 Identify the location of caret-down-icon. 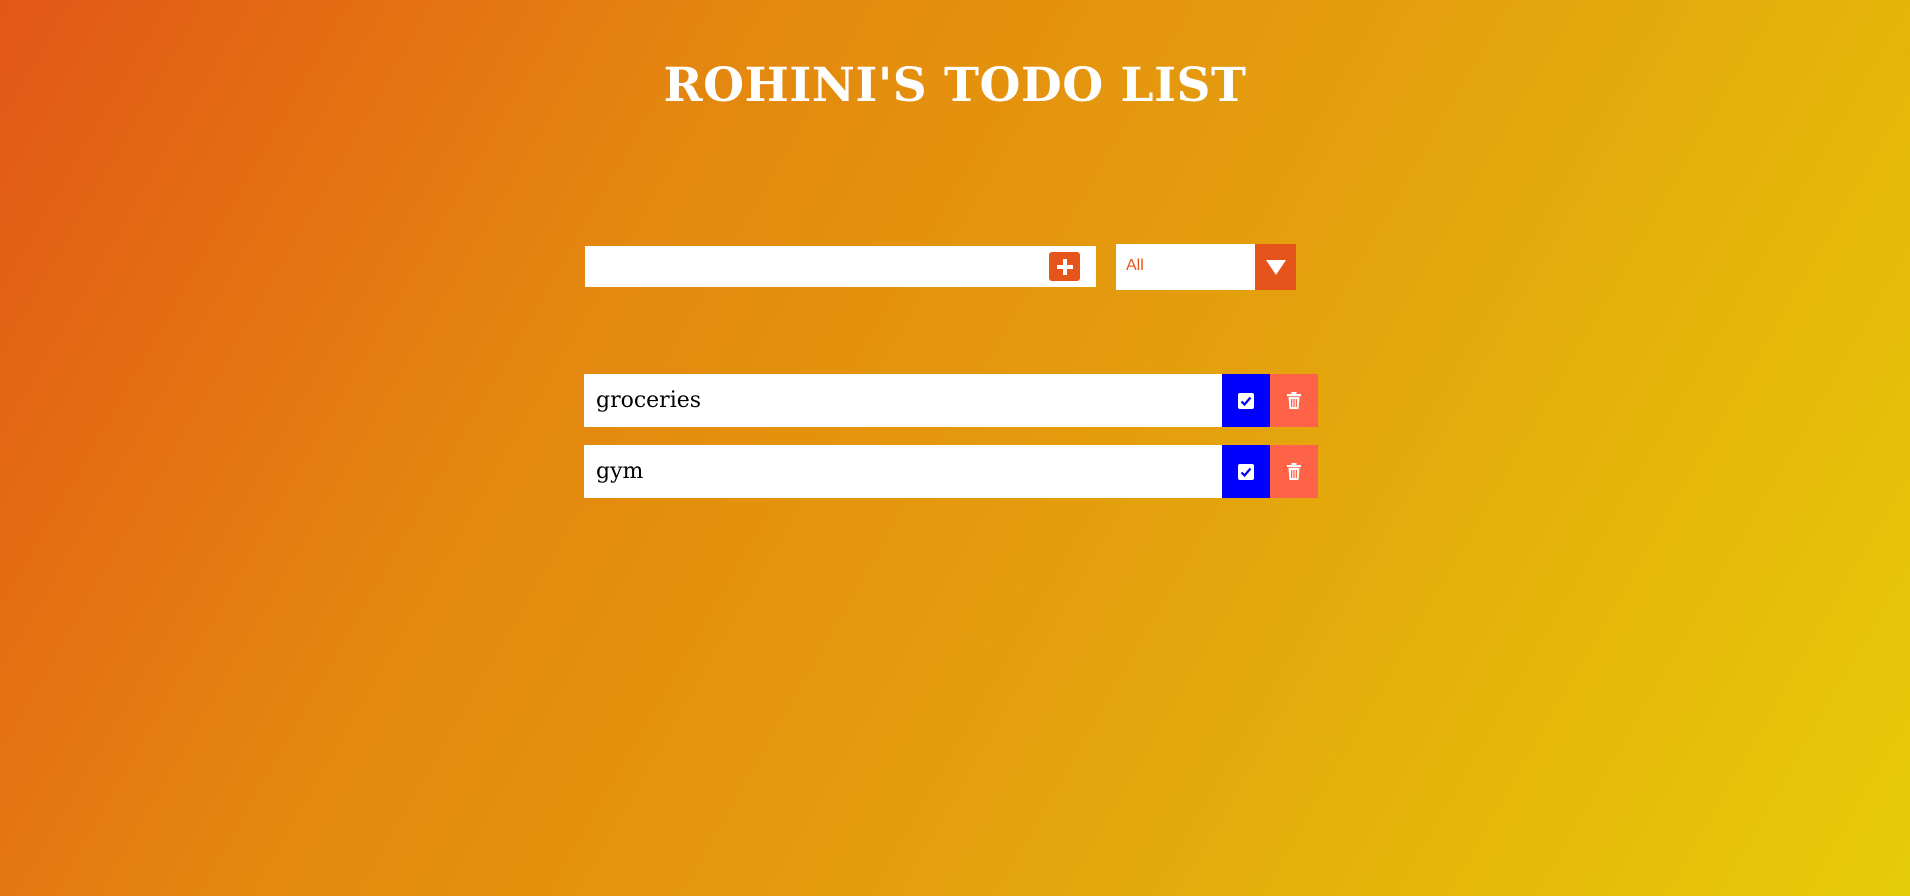
(1275, 267).